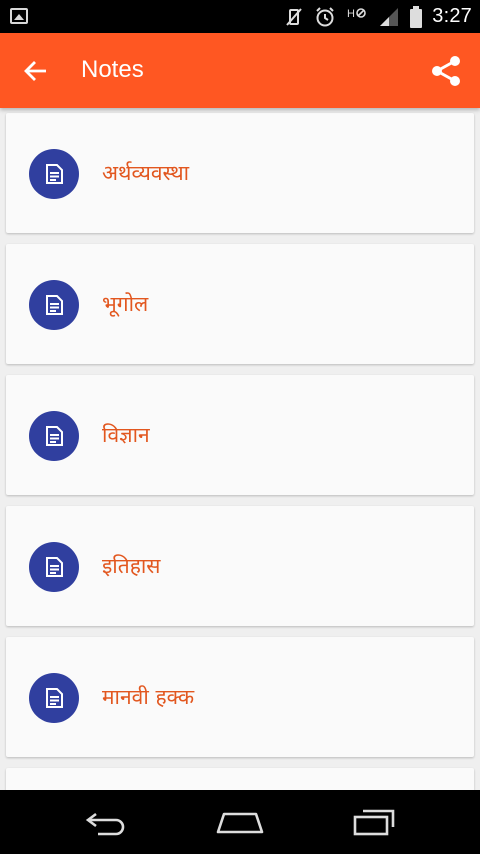  Describe the element at coordinates (357, 14) in the screenshot. I see `data-network-icon: H` at that location.